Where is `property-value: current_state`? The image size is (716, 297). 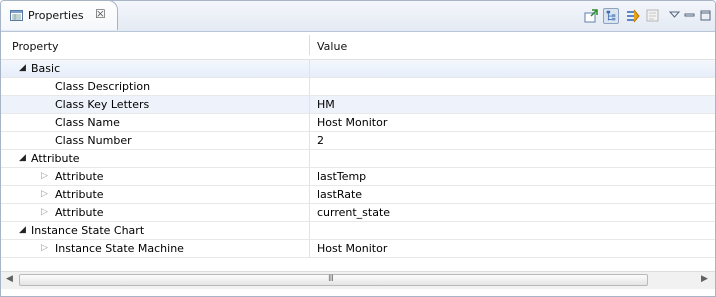 property-value: current_state is located at coordinates (353, 212).